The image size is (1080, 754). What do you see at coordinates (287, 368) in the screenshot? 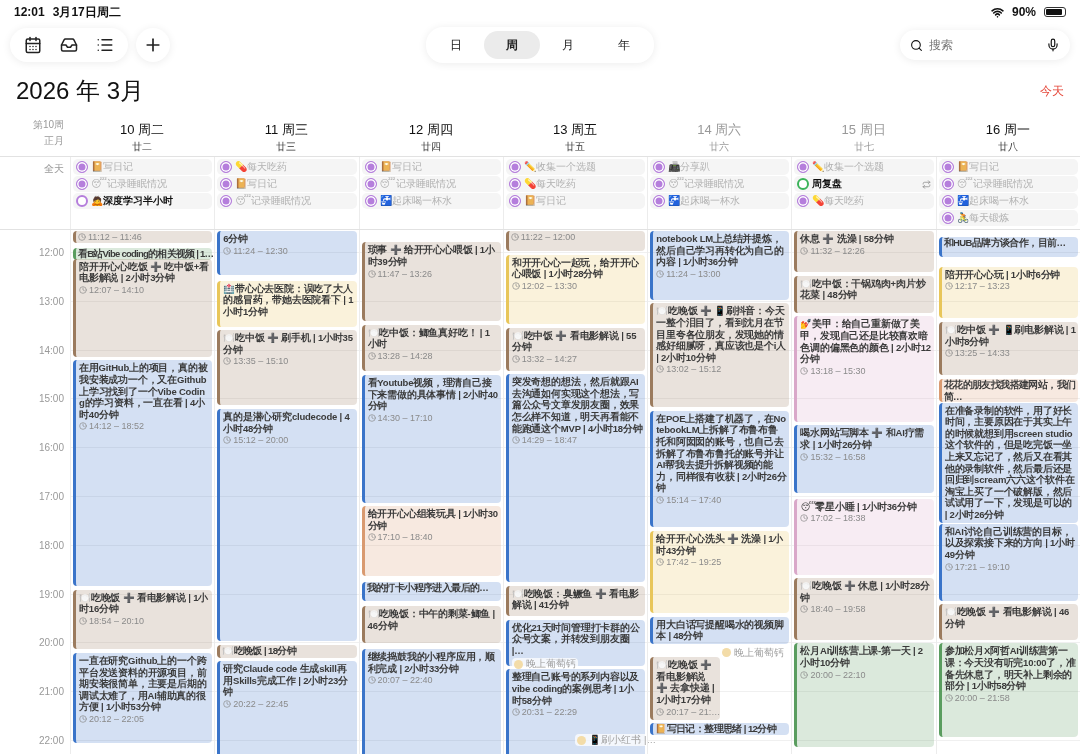
I see `event-card: 🍽吃中饭 ➕ 刷手机 | 1小时35分钟 13:35 – 15:10` at bounding box center [287, 368].